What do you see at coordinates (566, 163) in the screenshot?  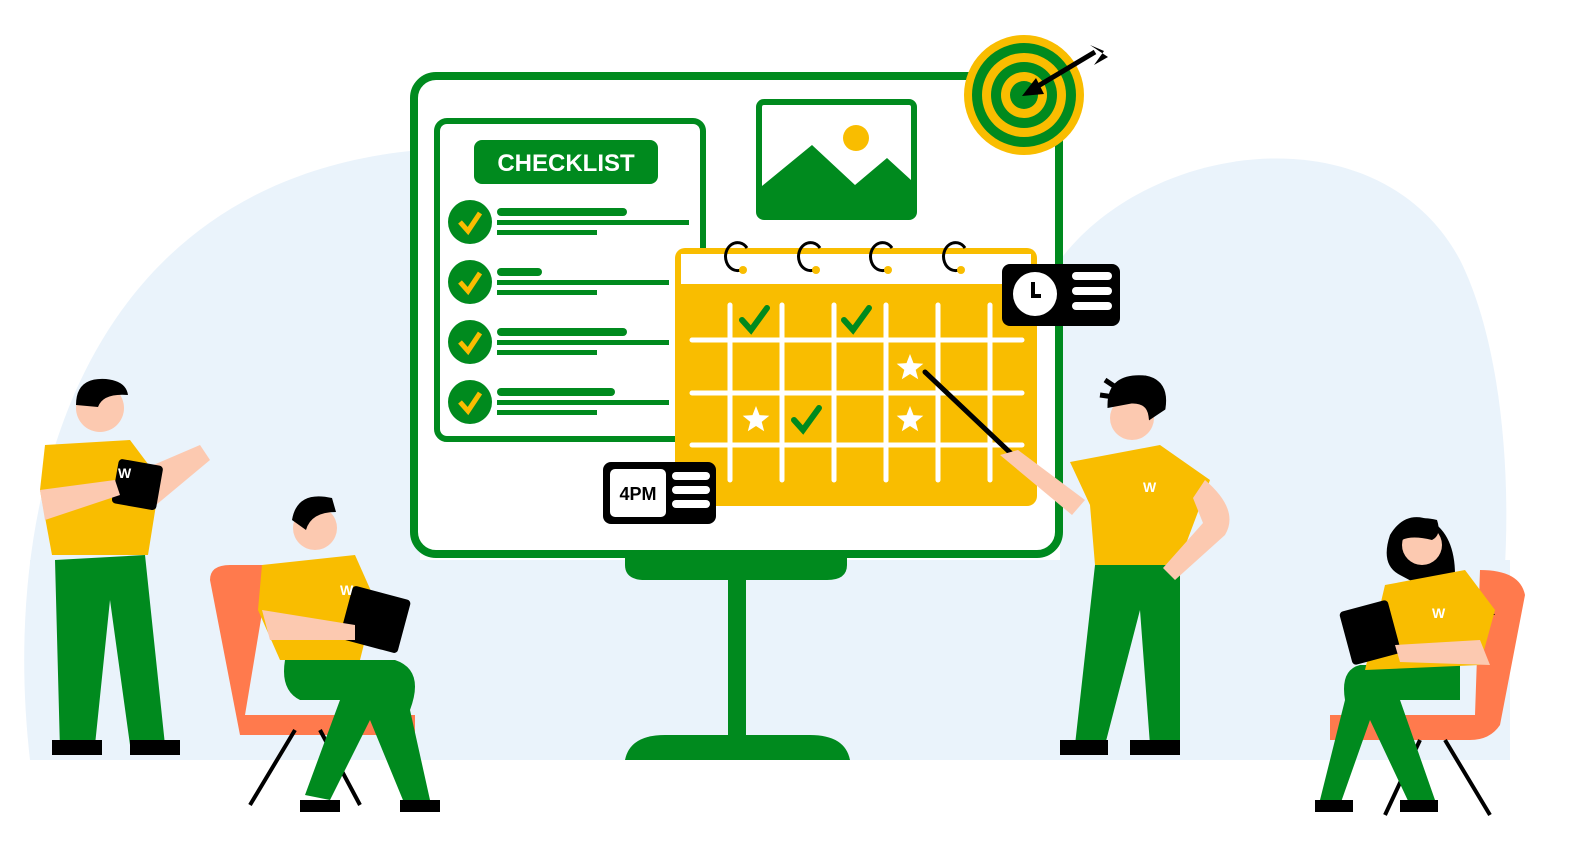 I see `checklist-title: CHECKLIST` at bounding box center [566, 163].